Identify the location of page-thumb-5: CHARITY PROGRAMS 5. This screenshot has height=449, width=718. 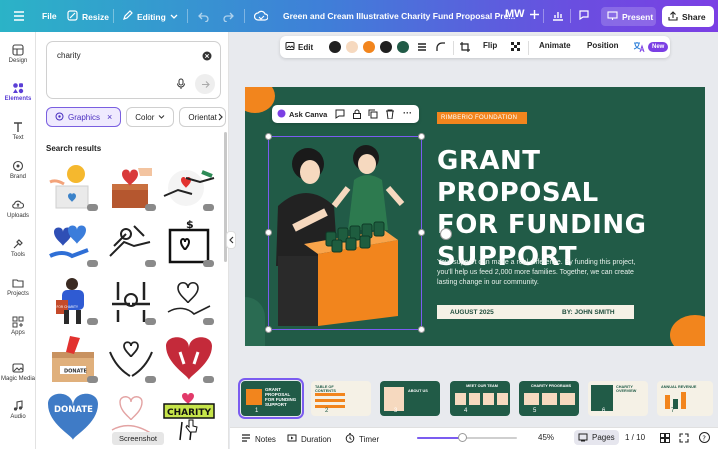
(549, 398).